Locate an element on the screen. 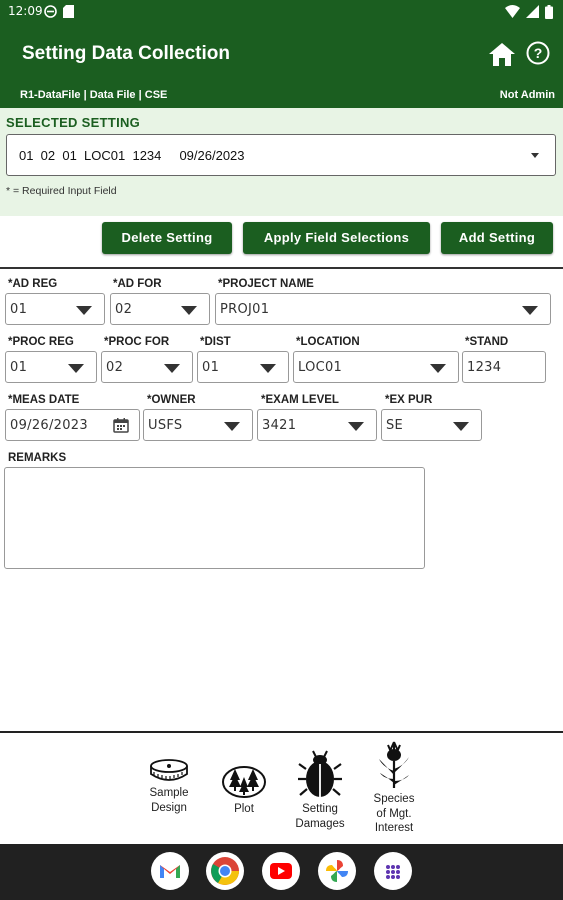 The height and width of the screenshot is (900, 563). system-dock is located at coordinates (281, 872).